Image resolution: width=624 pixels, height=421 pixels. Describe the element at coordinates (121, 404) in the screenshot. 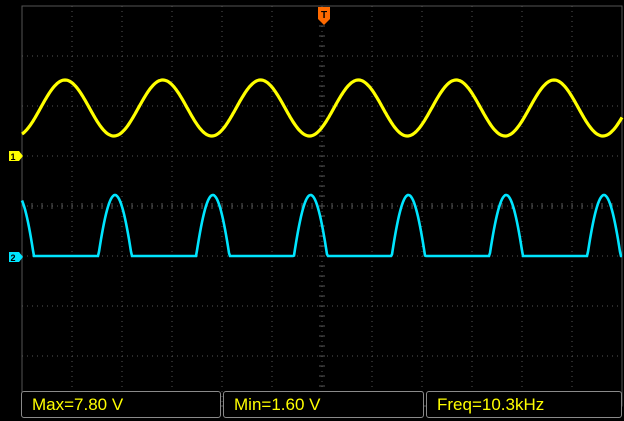

I see `measurement-max: Max=7.80 V` at that location.